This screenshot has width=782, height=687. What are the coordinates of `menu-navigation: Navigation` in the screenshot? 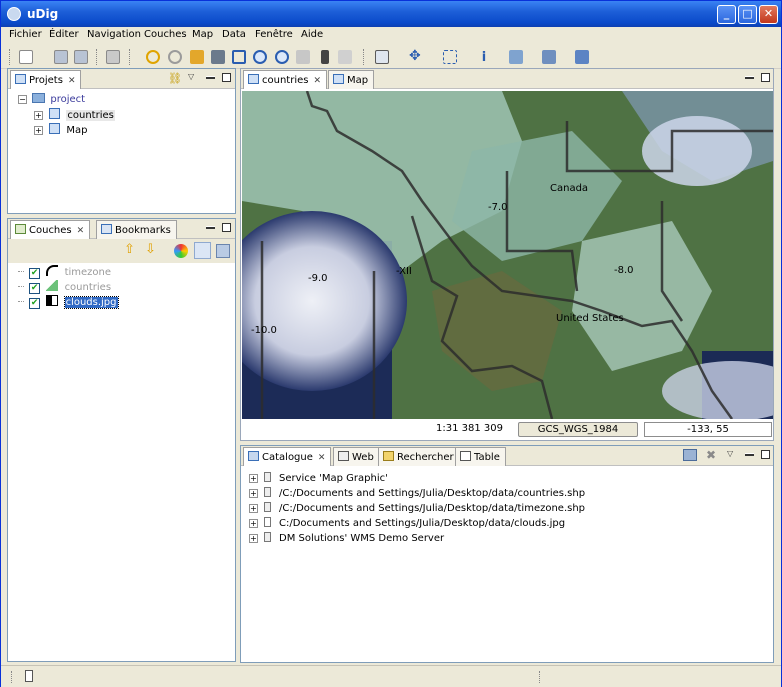 It's located at (114, 34).